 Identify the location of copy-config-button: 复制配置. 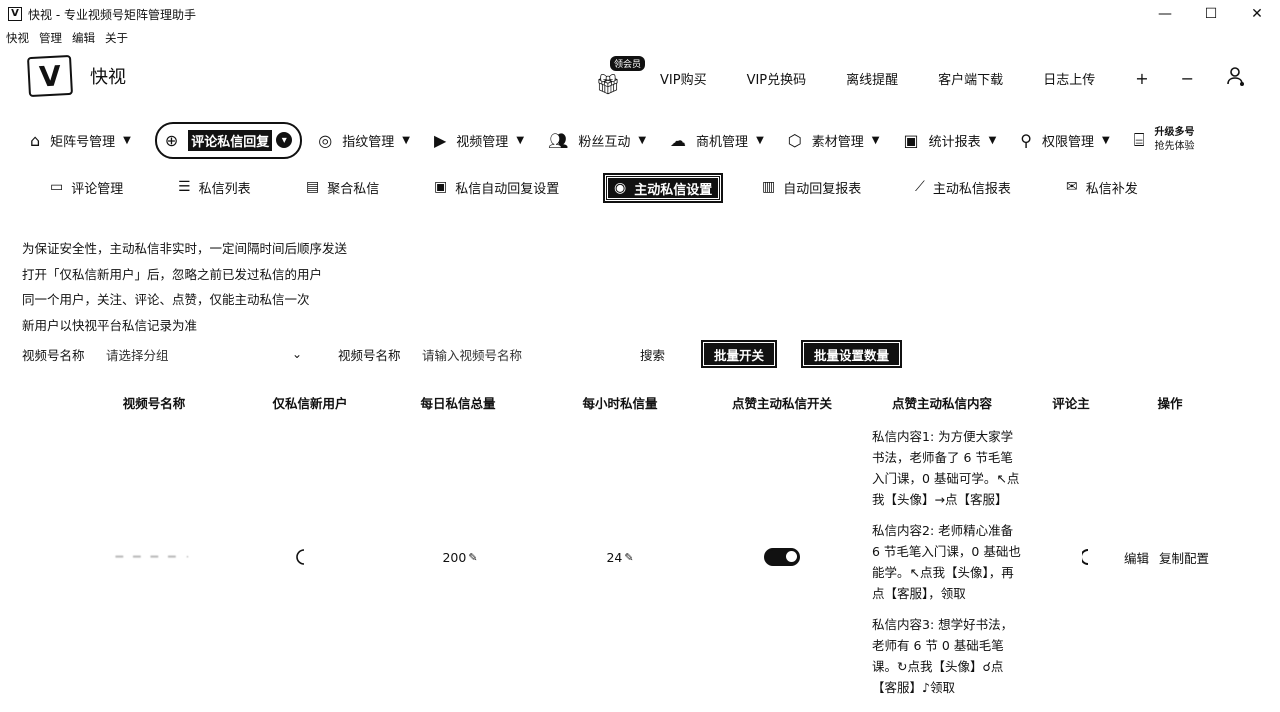
(1184, 557).